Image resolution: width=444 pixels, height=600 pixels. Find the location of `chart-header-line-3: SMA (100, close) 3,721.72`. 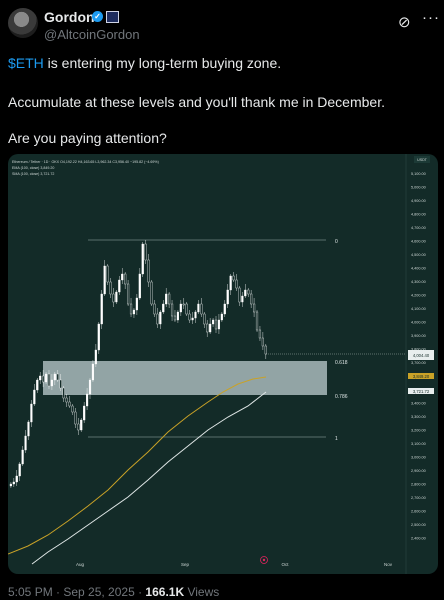

chart-header-line-3: SMA (100, close) 3,721.72 is located at coordinates (33, 174).